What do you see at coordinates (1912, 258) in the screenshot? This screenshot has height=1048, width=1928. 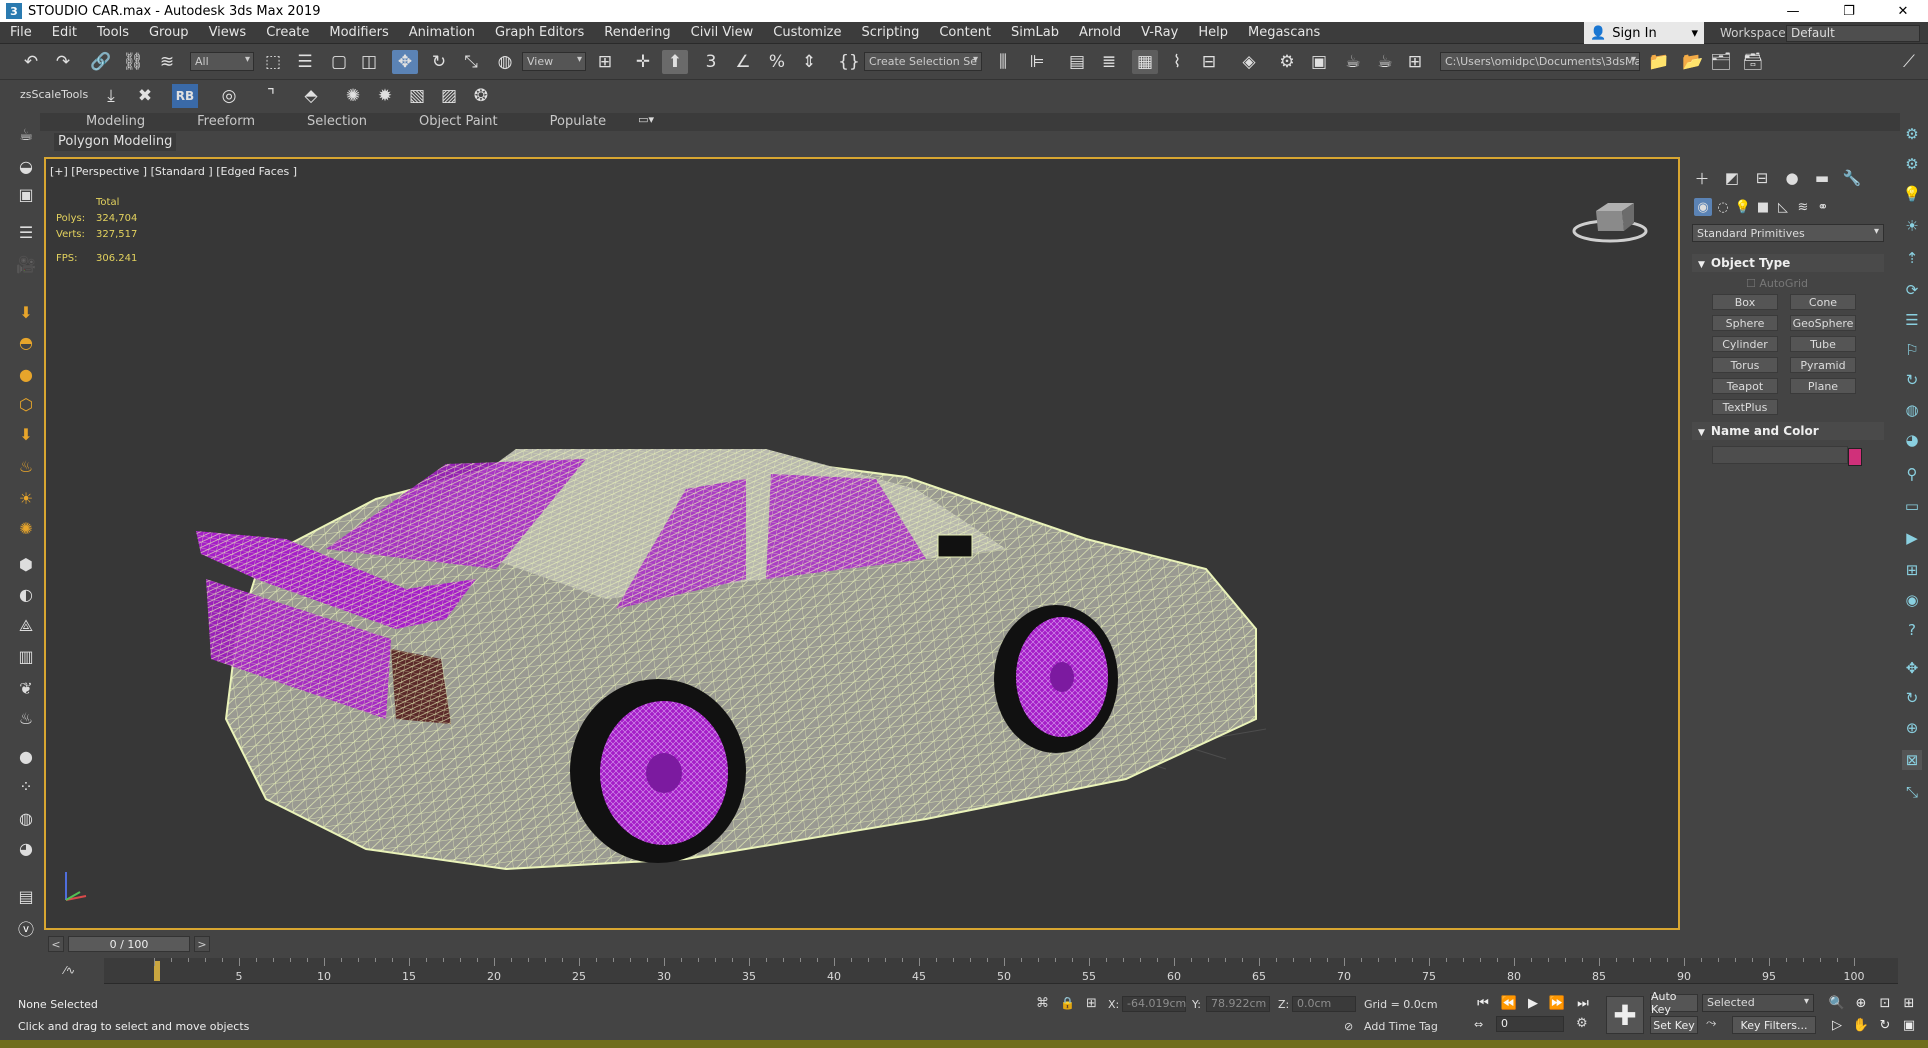 I see `snap-tool-icon: ⇡` at bounding box center [1912, 258].